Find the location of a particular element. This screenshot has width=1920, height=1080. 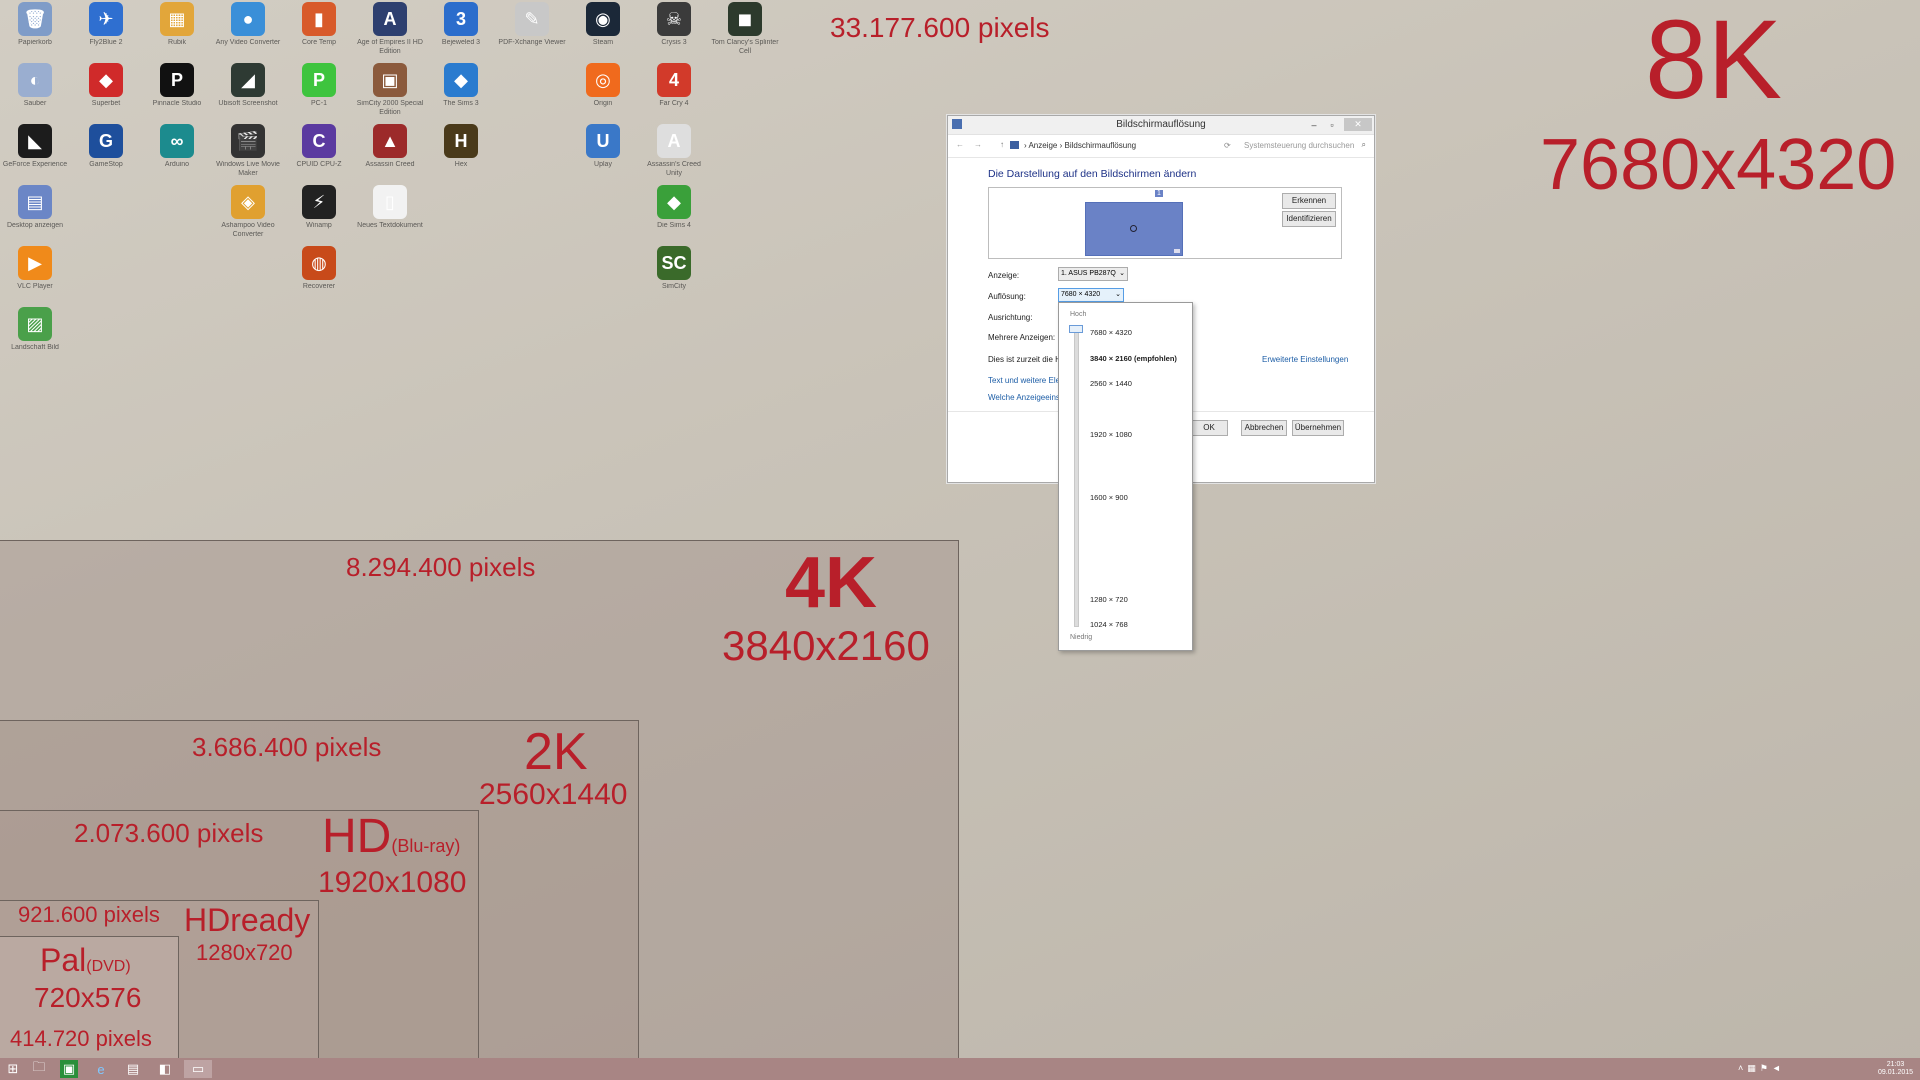

desktop-icon: ● Any Video Converter is located at coordinates (248, 24).